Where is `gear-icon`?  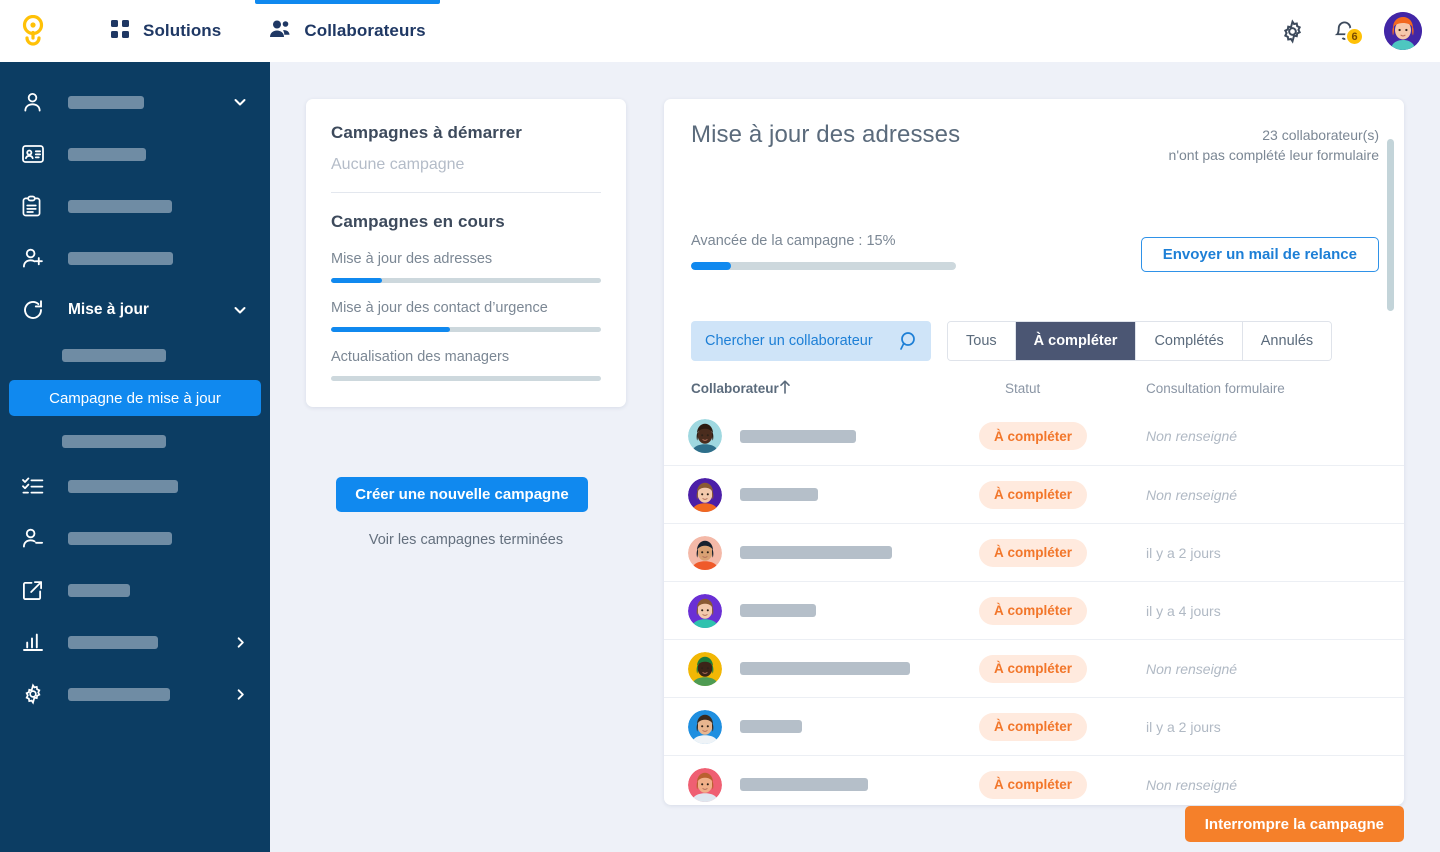 gear-icon is located at coordinates (1292, 31).